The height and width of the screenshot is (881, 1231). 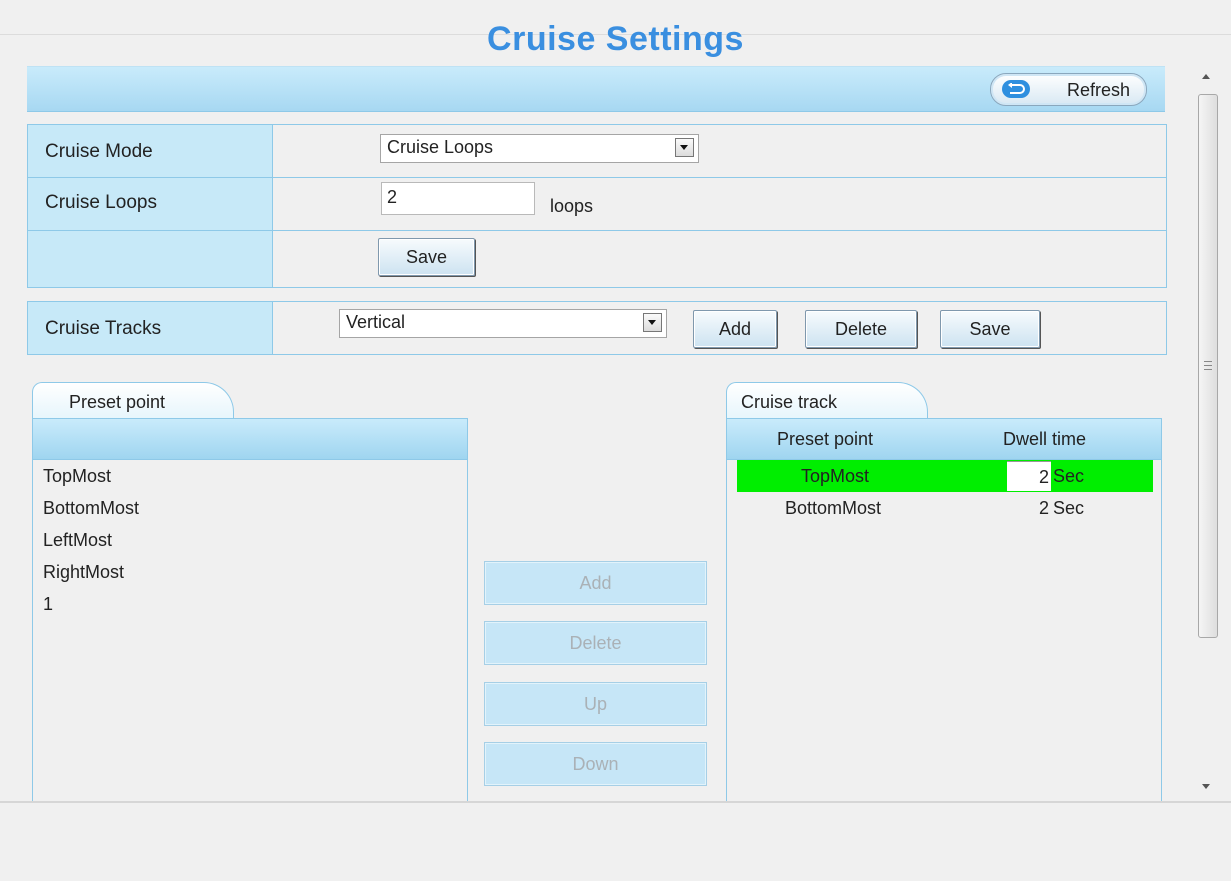 I want to click on cruise-mode-select: Cruise Loops, so click(x=539, y=148).